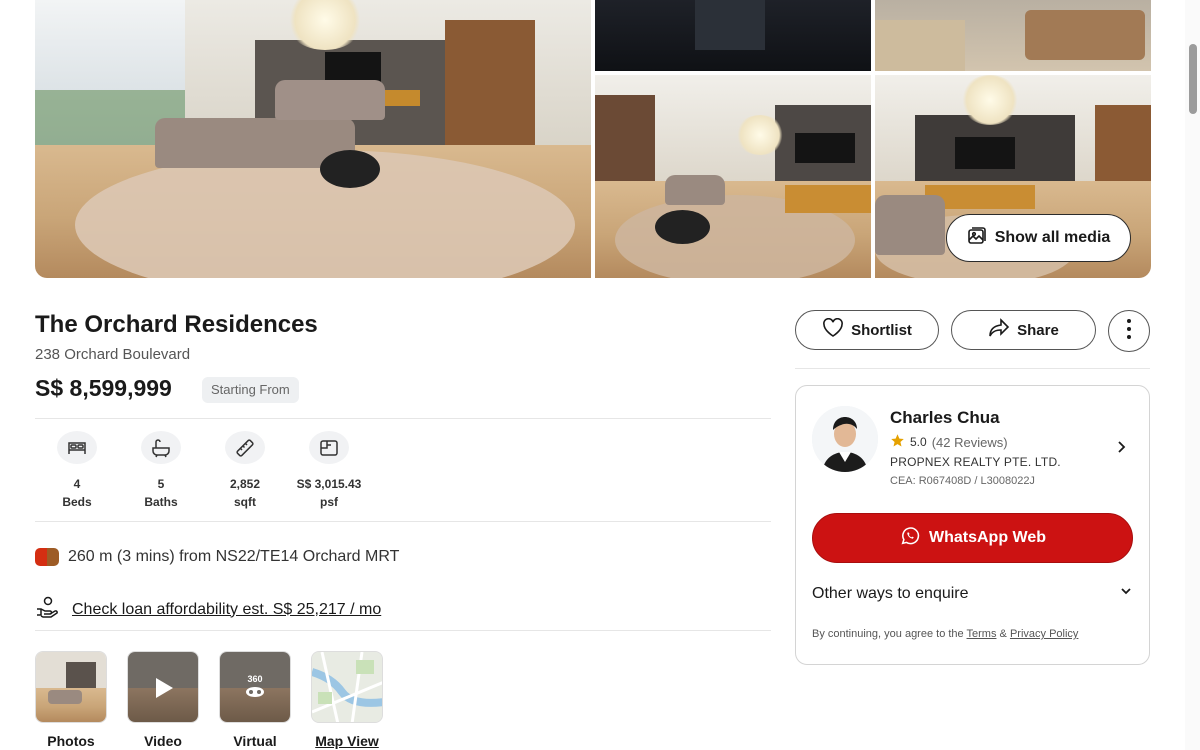 The image size is (1200, 750). I want to click on bath-icon, so click(161, 447).